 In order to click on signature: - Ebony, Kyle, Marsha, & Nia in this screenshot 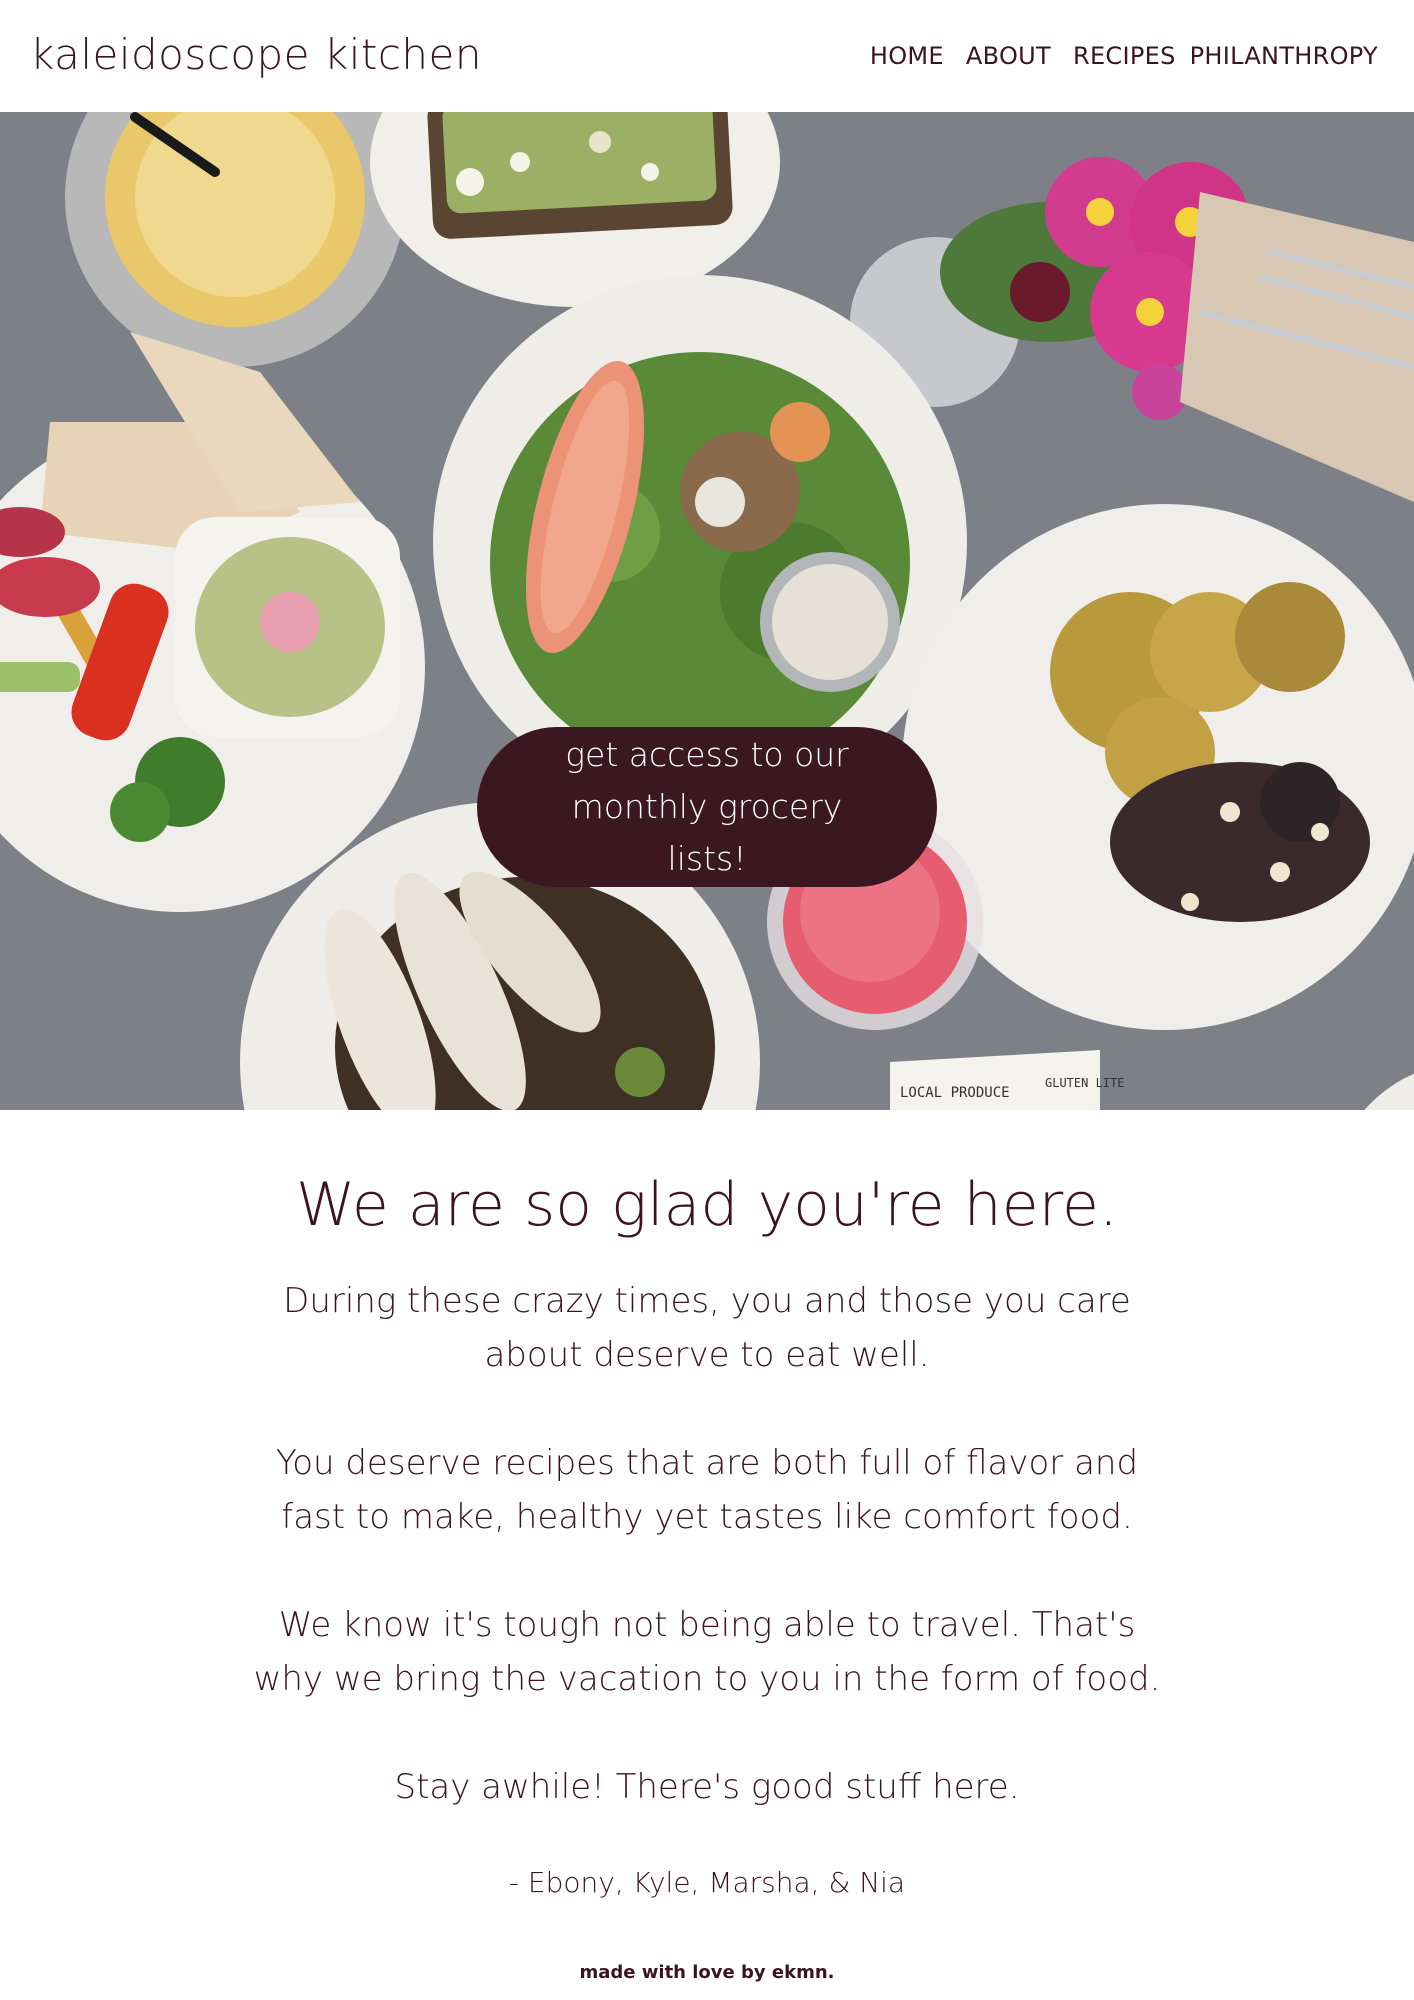, I will do `click(707, 1882)`.